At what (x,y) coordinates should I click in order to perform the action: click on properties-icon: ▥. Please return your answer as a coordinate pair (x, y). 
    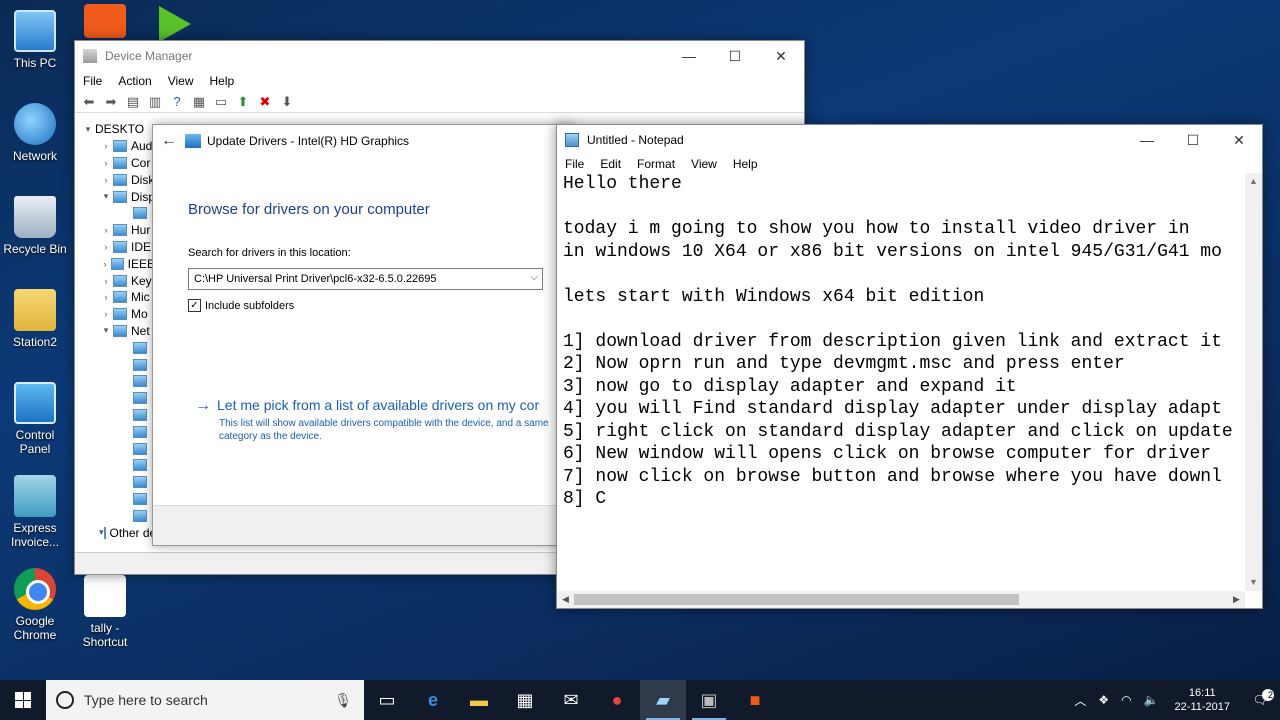
    Looking at the image, I should click on (155, 102).